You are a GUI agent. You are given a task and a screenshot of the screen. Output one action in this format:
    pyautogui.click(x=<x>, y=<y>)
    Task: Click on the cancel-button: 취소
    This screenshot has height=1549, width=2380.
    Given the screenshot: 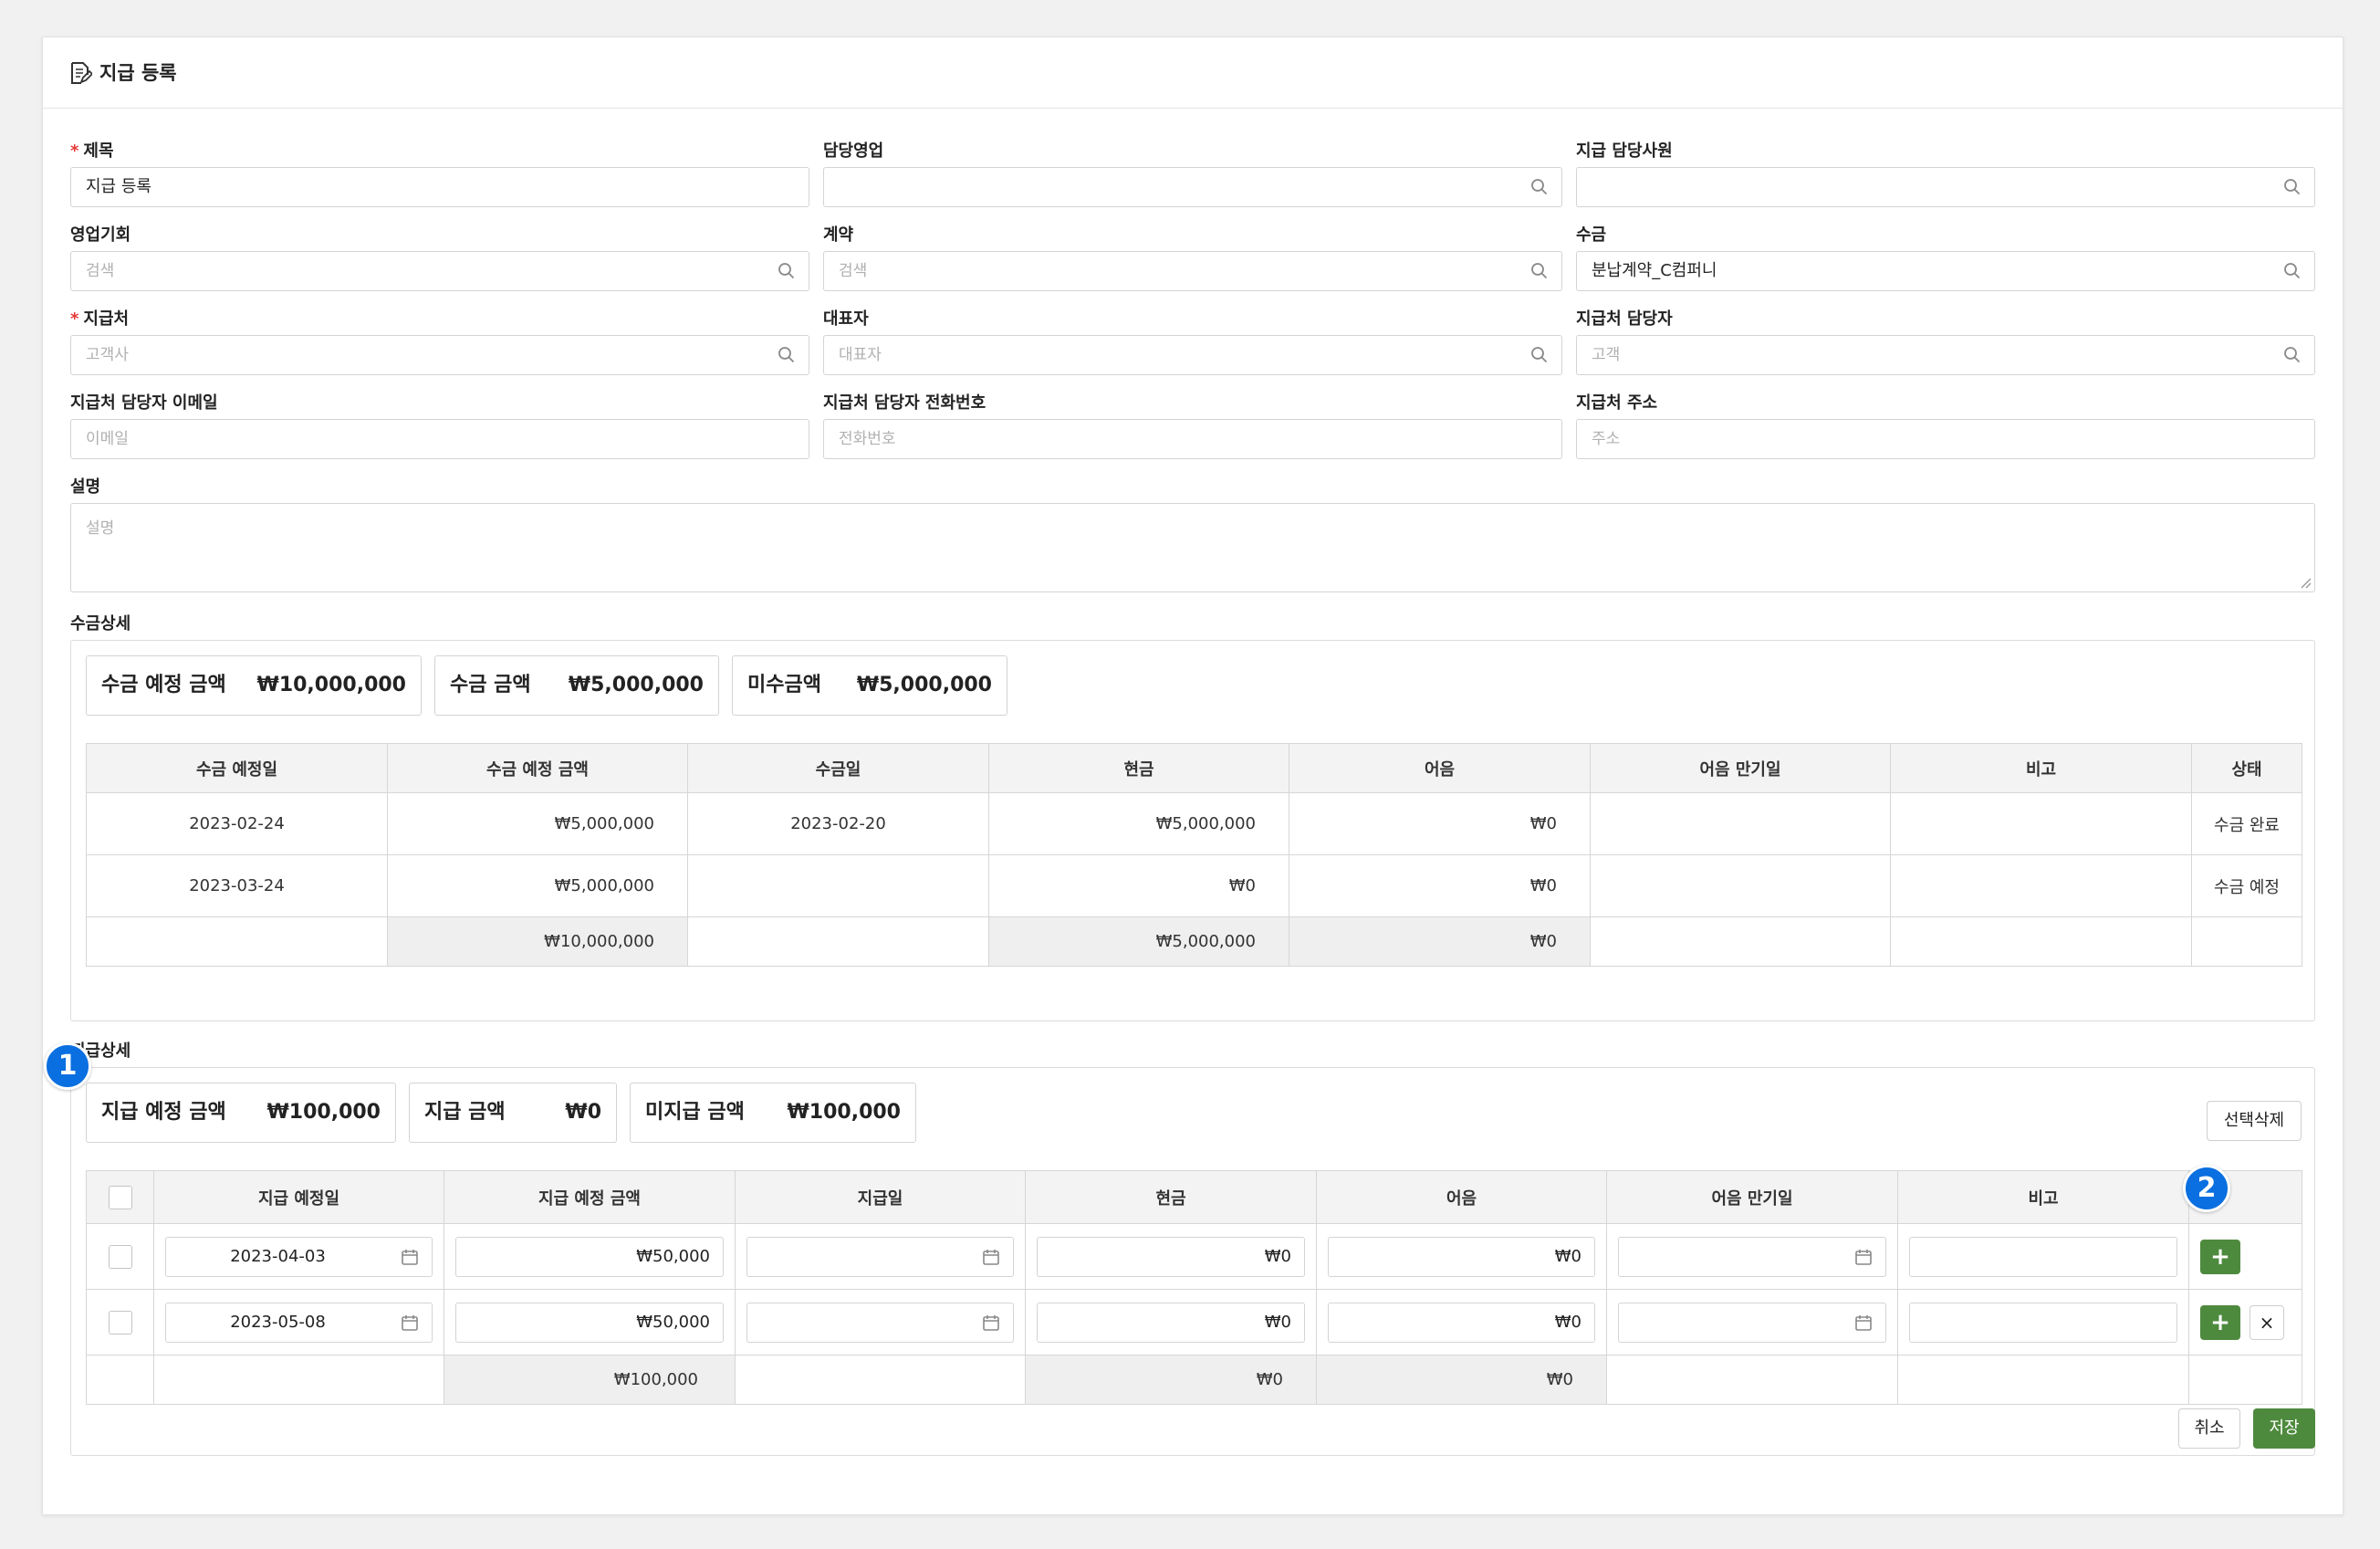 What is the action you would take?
    pyautogui.click(x=2209, y=1428)
    